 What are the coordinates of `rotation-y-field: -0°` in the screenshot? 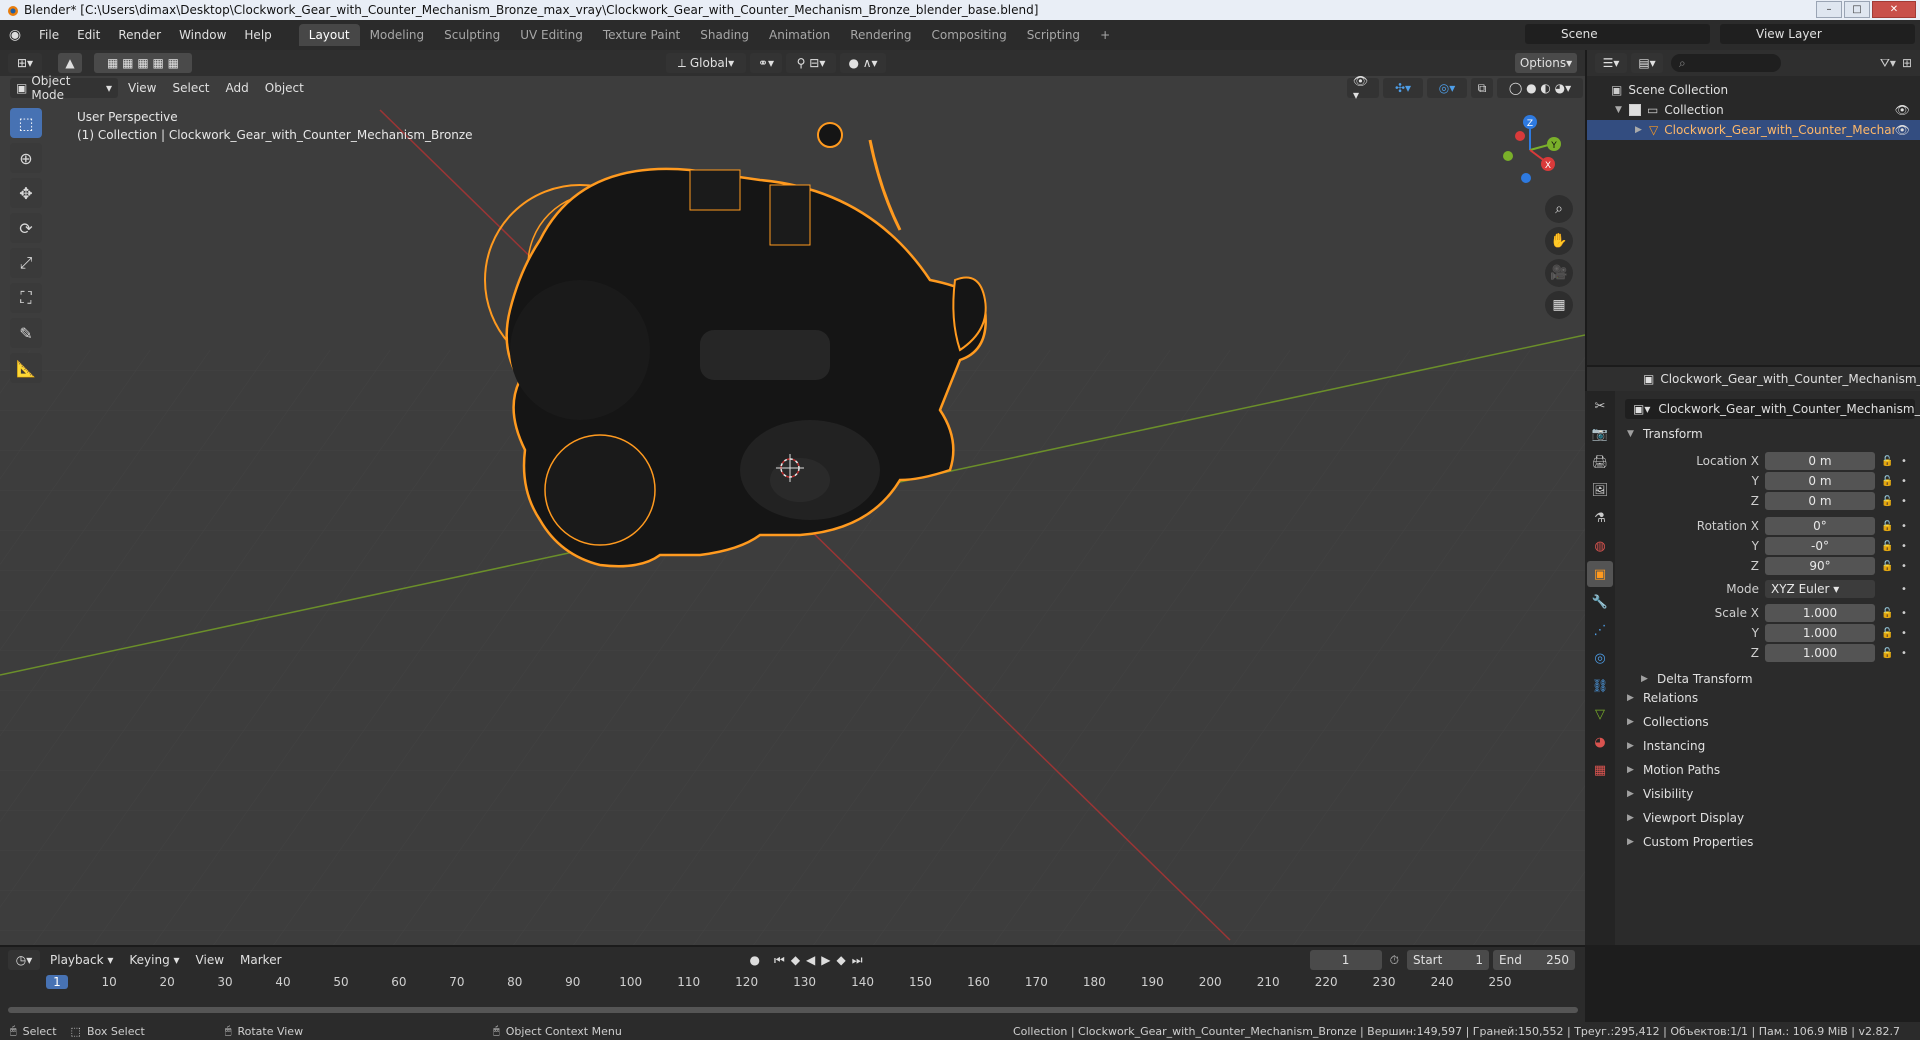 It's located at (1820, 546).